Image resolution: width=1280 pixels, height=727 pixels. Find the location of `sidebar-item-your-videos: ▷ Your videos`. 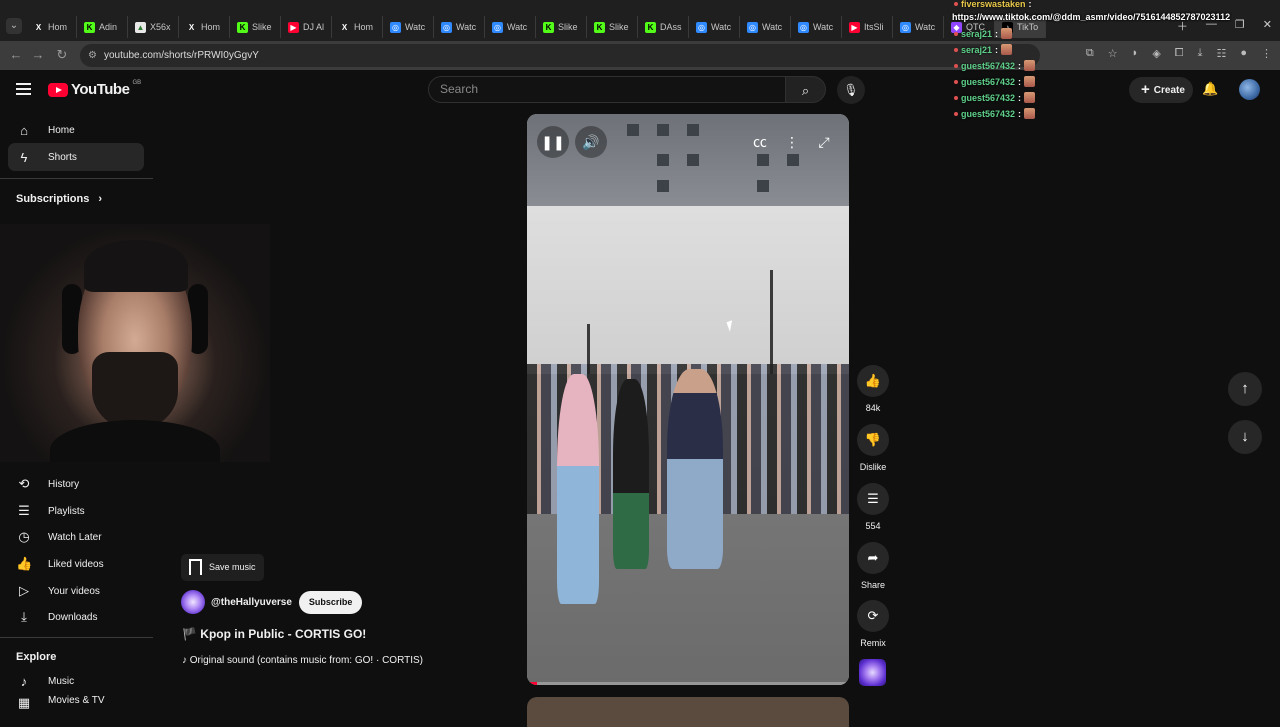

sidebar-item-your-videos: ▷ Your videos is located at coordinates (76, 591).